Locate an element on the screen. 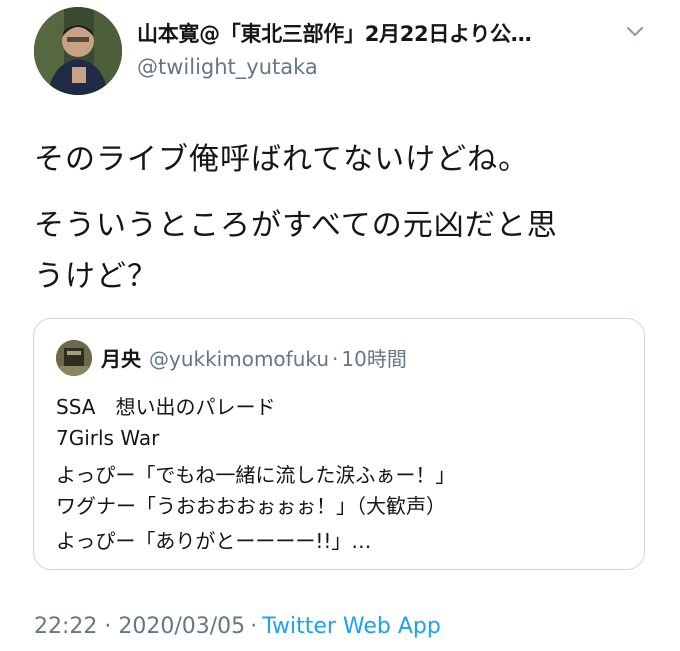  author-avatar is located at coordinates (78, 51).